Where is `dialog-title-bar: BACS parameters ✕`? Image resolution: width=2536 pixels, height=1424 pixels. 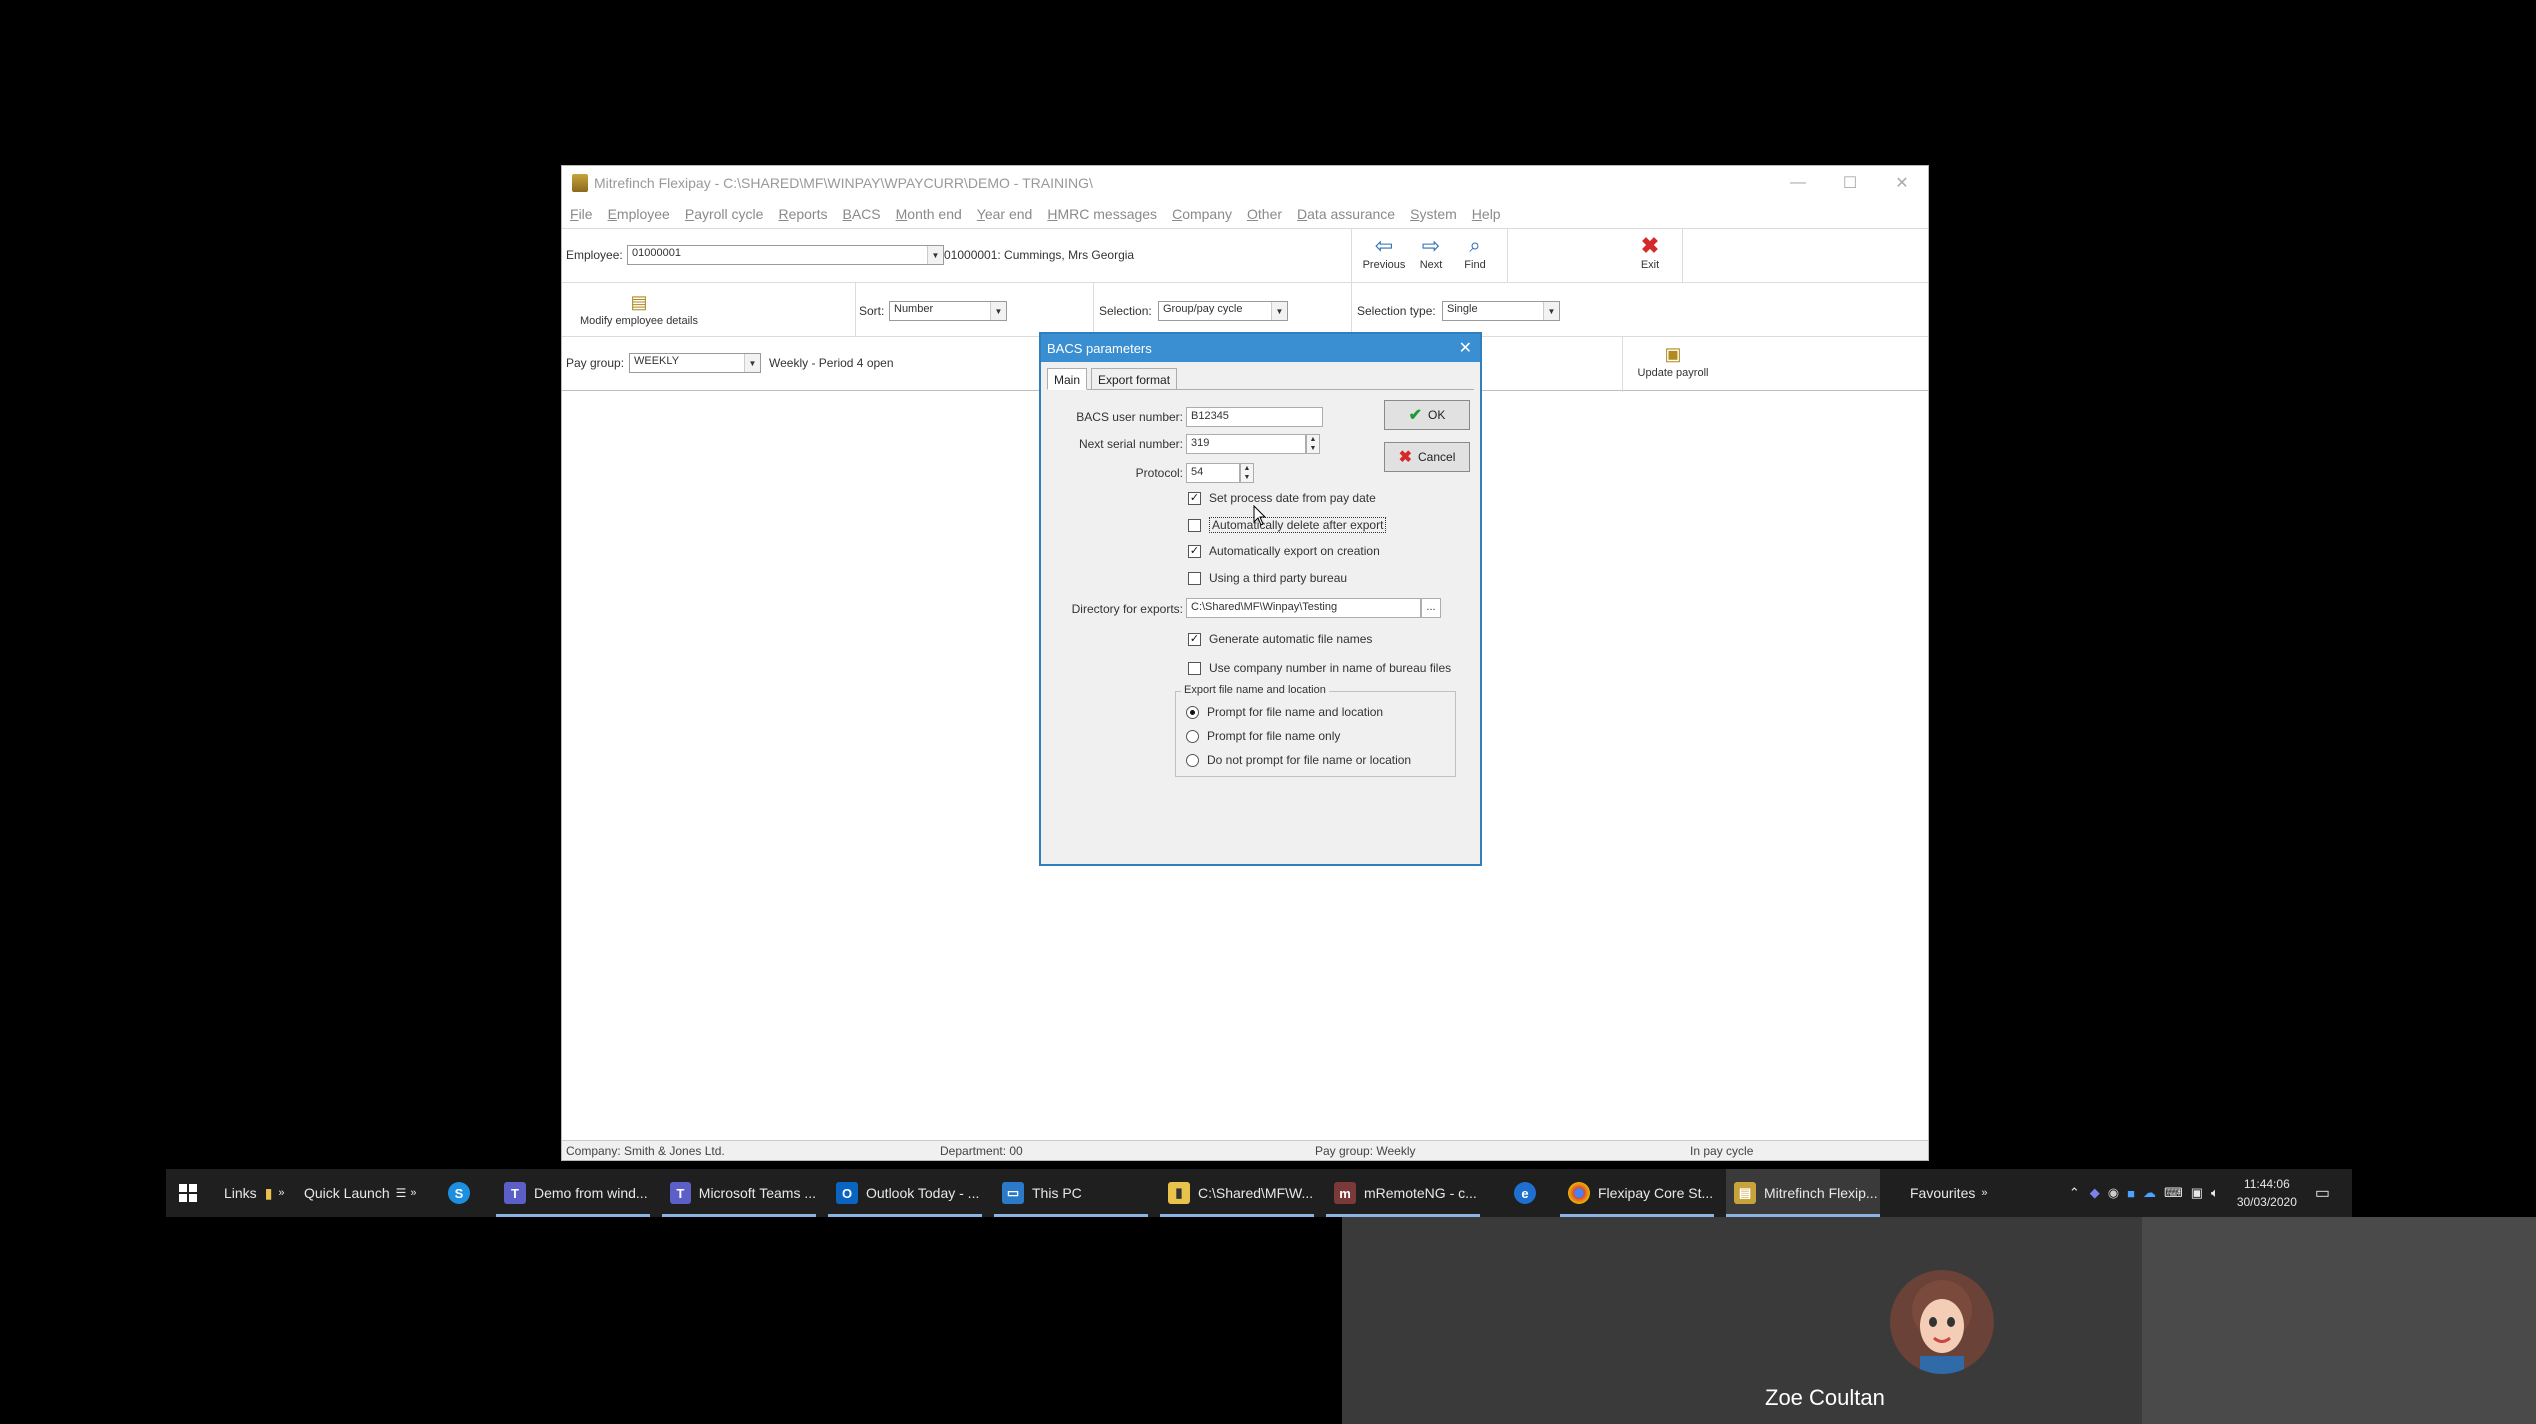
dialog-title-bar: BACS parameters ✕ is located at coordinates (1260, 348).